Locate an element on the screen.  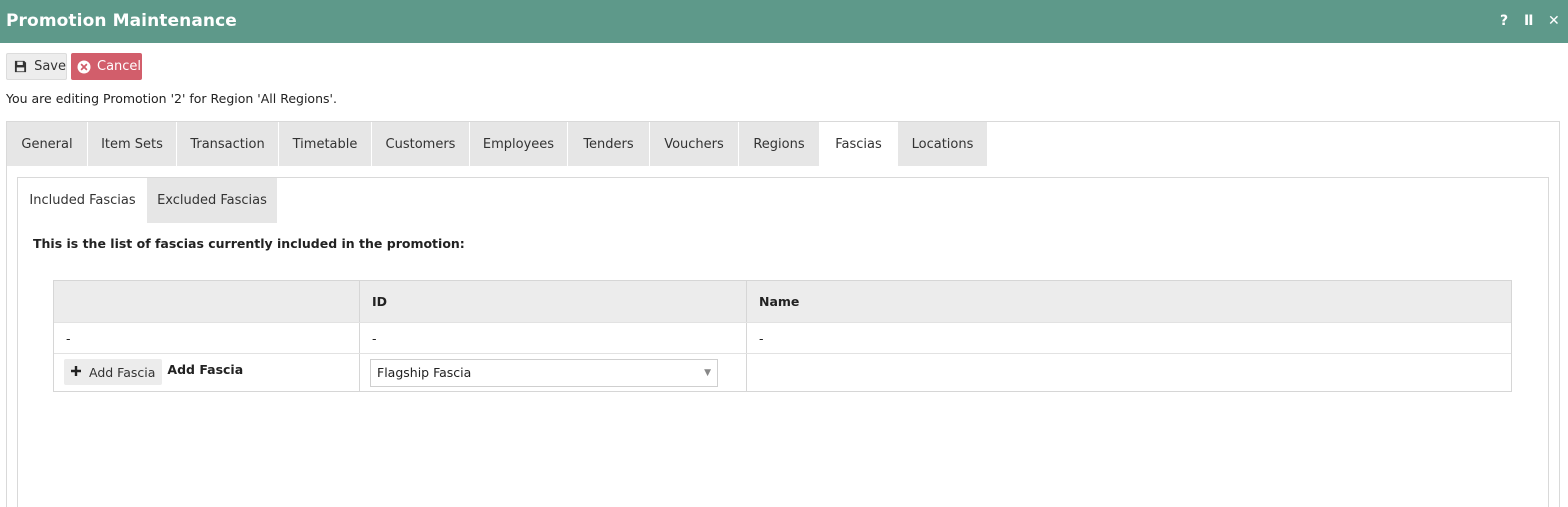
cancel-button-label: Cancel is located at coordinates (119, 66).